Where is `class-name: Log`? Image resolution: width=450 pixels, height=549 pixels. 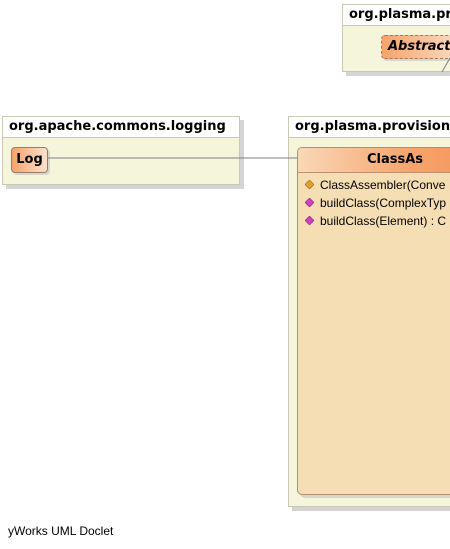
class-name: Log is located at coordinates (29, 159).